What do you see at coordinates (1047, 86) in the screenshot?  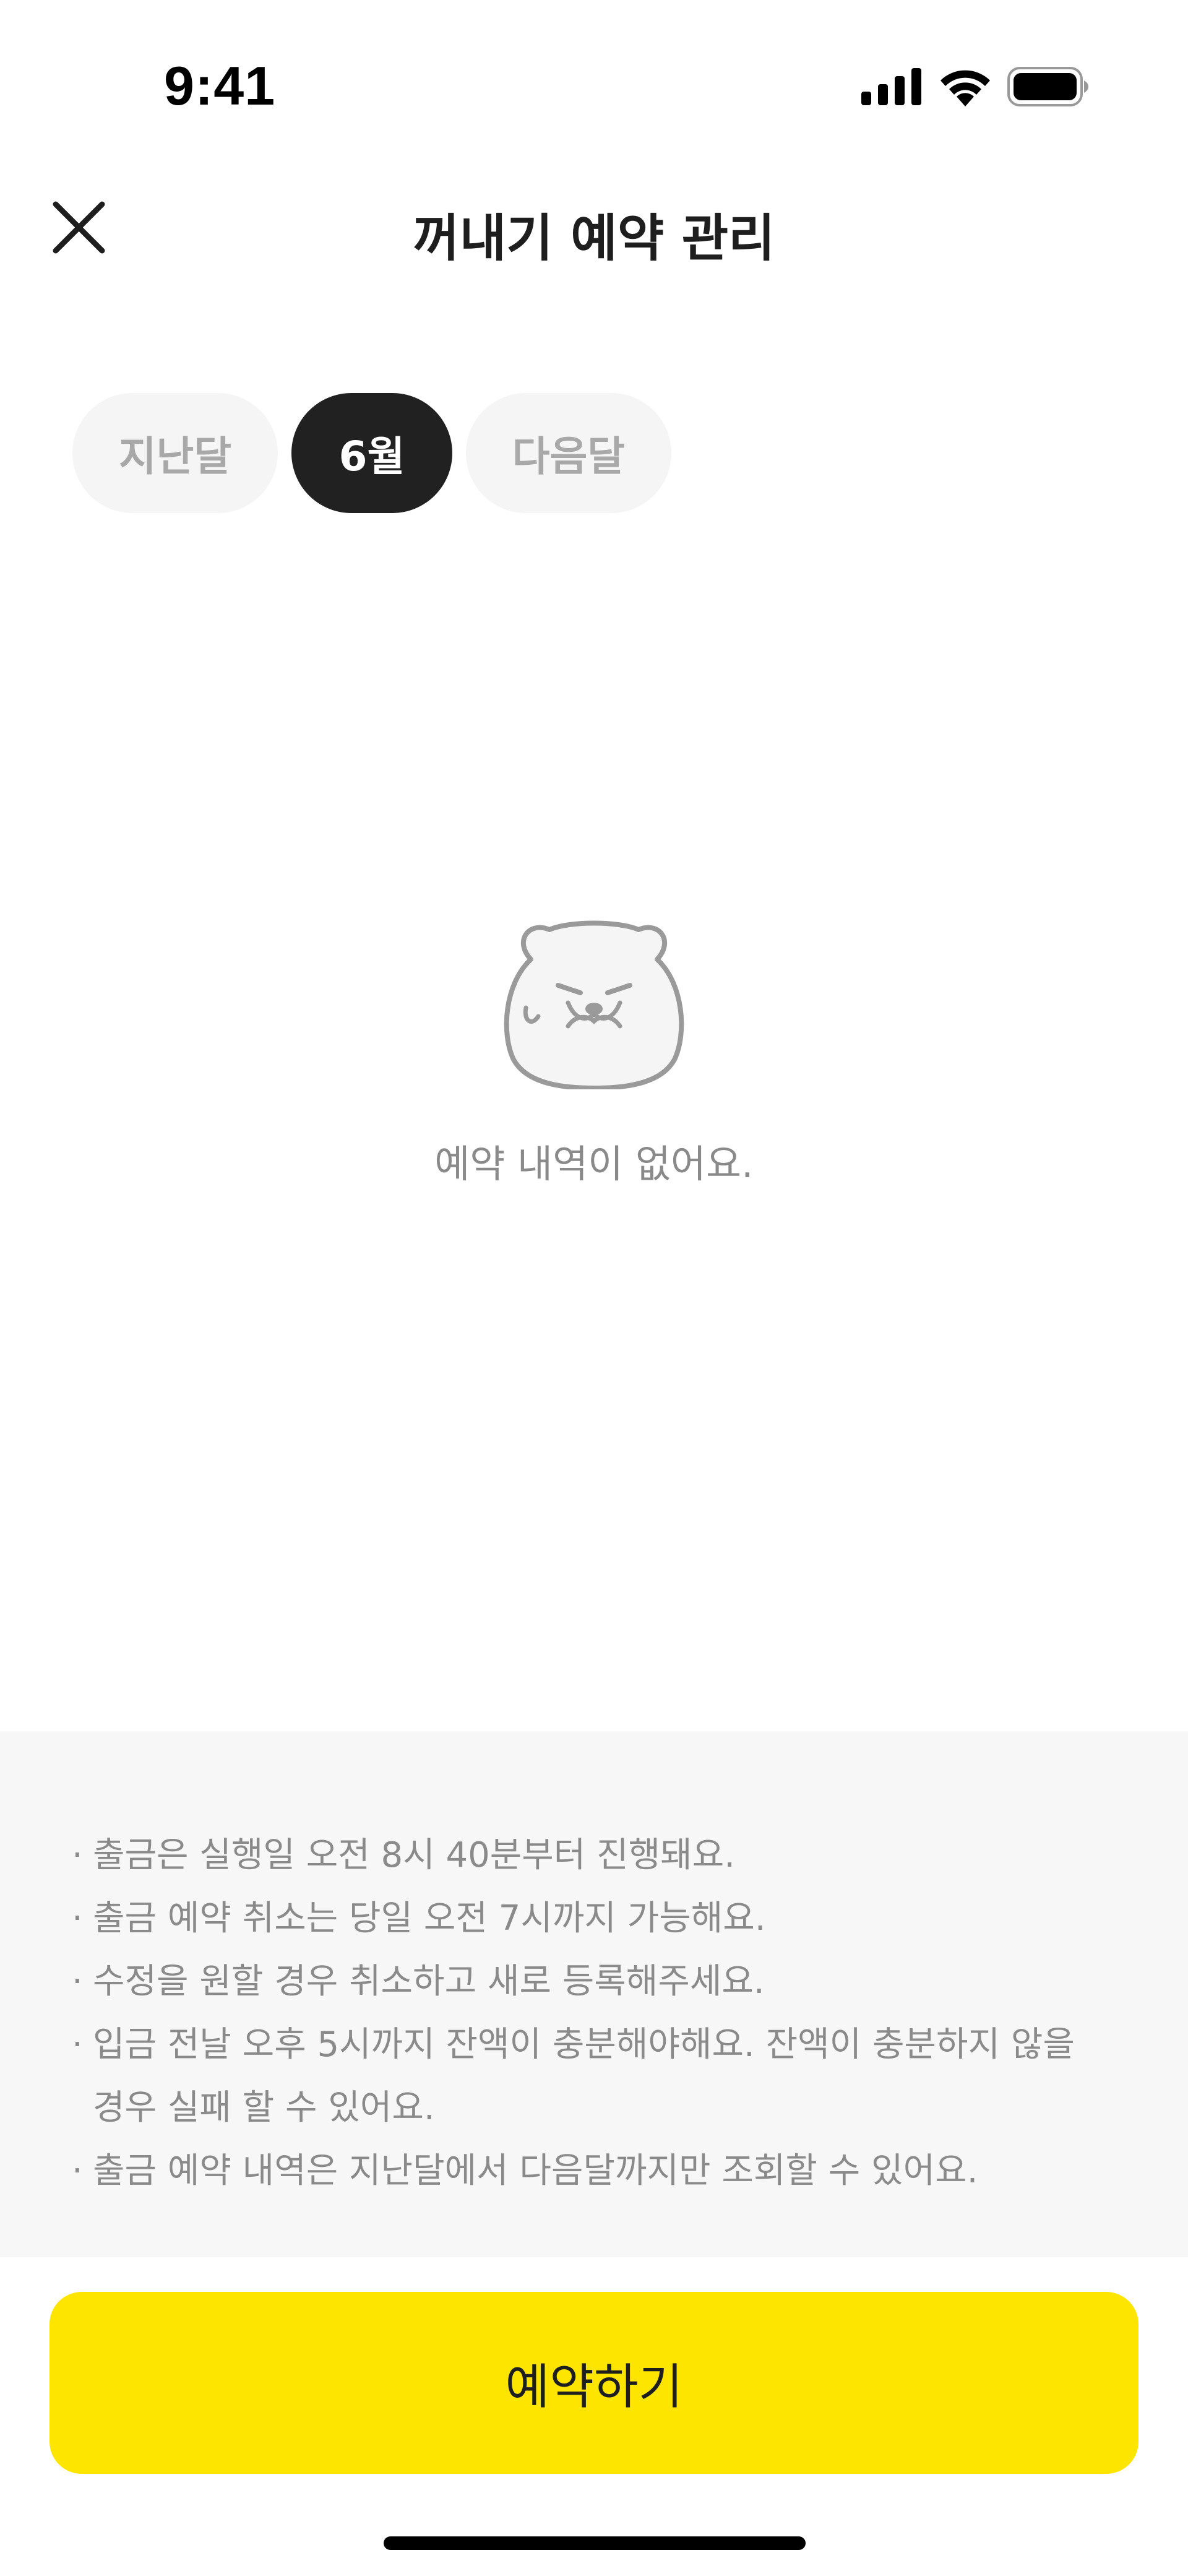 I see `battery-icon` at bounding box center [1047, 86].